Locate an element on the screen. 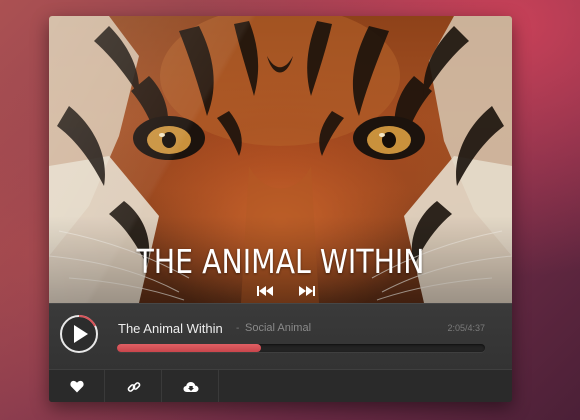 The height and width of the screenshot is (420, 580). heart-icon is located at coordinates (76, 386).